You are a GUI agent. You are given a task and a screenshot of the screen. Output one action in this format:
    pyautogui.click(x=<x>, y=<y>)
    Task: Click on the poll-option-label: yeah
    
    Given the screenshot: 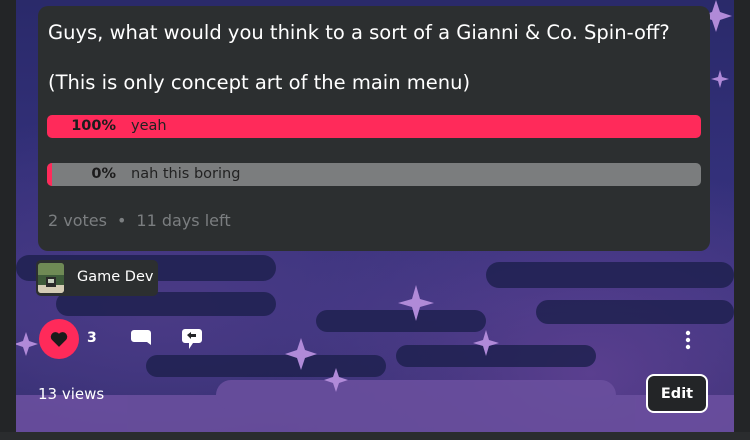 What is the action you would take?
    pyautogui.click(x=149, y=126)
    